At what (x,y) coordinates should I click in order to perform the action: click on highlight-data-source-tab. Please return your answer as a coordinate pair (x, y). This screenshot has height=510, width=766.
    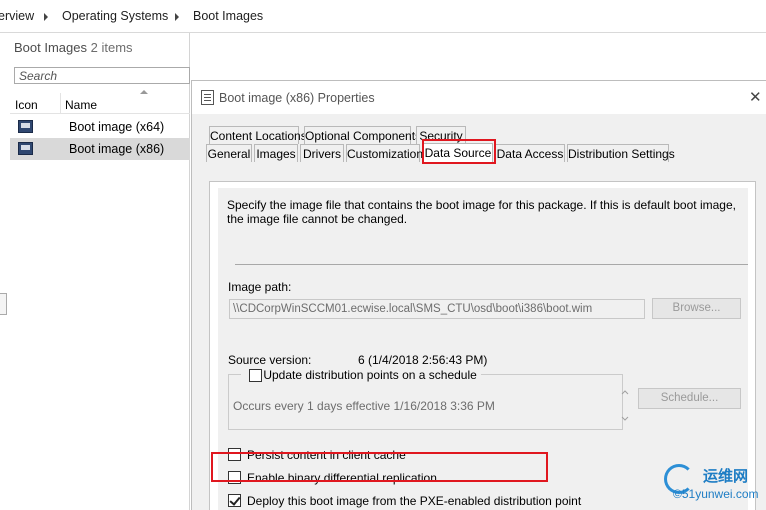
    Looking at the image, I should click on (459, 151).